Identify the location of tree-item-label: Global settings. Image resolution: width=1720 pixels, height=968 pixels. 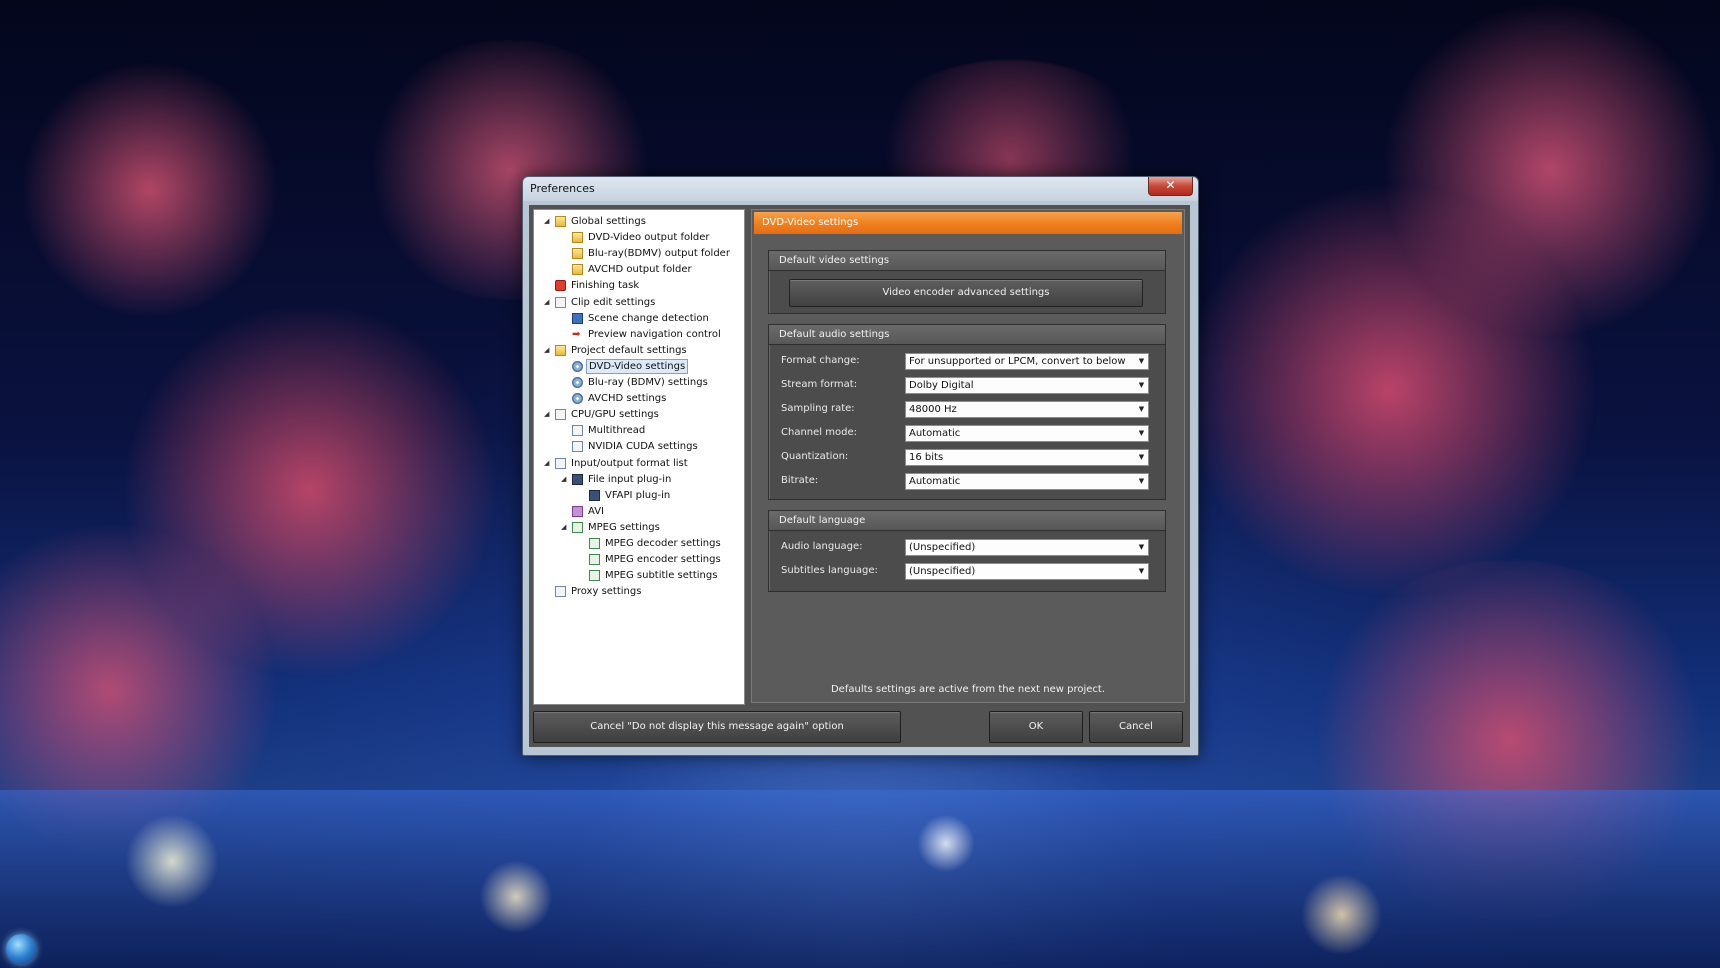
(608, 221).